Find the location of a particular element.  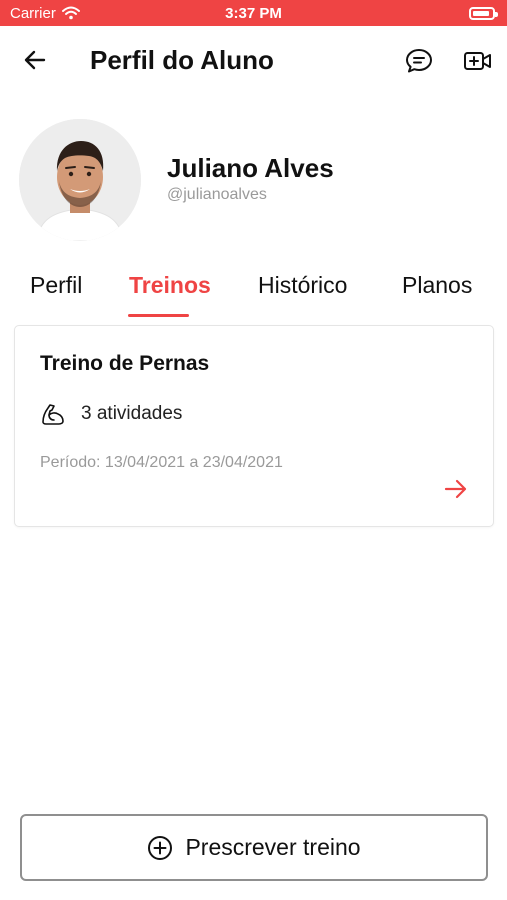

status-time: 3:37 PM is located at coordinates (253, 13).